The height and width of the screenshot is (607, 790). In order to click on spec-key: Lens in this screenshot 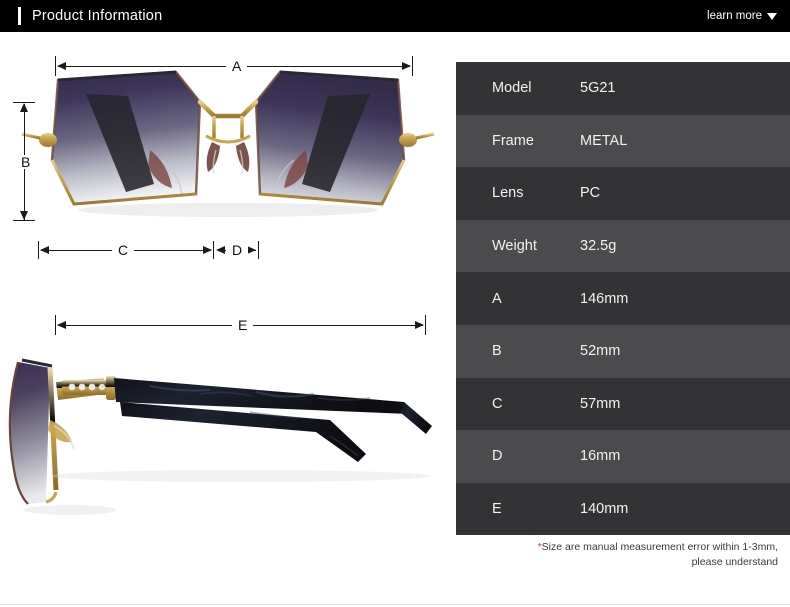, I will do `click(508, 193)`.